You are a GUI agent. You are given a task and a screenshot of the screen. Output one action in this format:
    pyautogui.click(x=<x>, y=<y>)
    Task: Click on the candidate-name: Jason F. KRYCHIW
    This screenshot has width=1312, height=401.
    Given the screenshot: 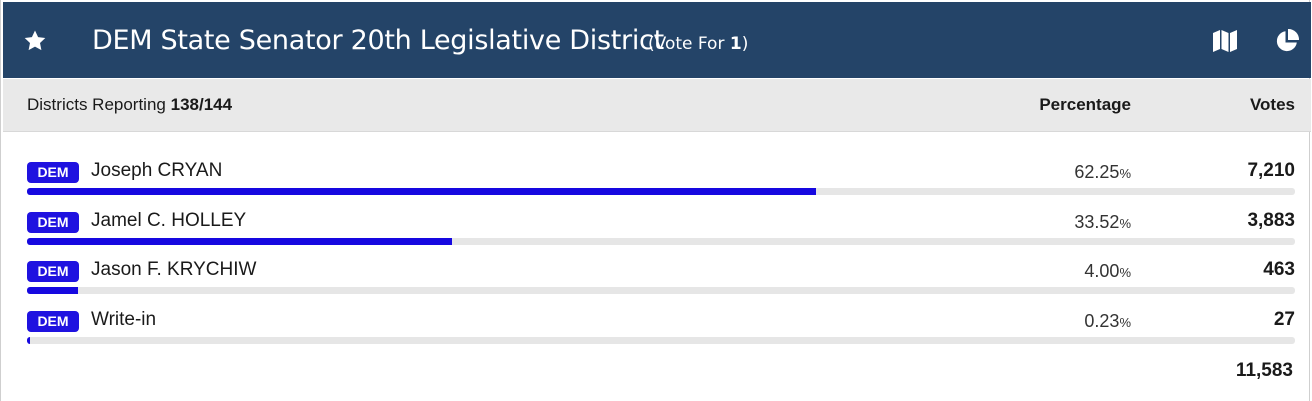 What is the action you would take?
    pyautogui.click(x=174, y=269)
    